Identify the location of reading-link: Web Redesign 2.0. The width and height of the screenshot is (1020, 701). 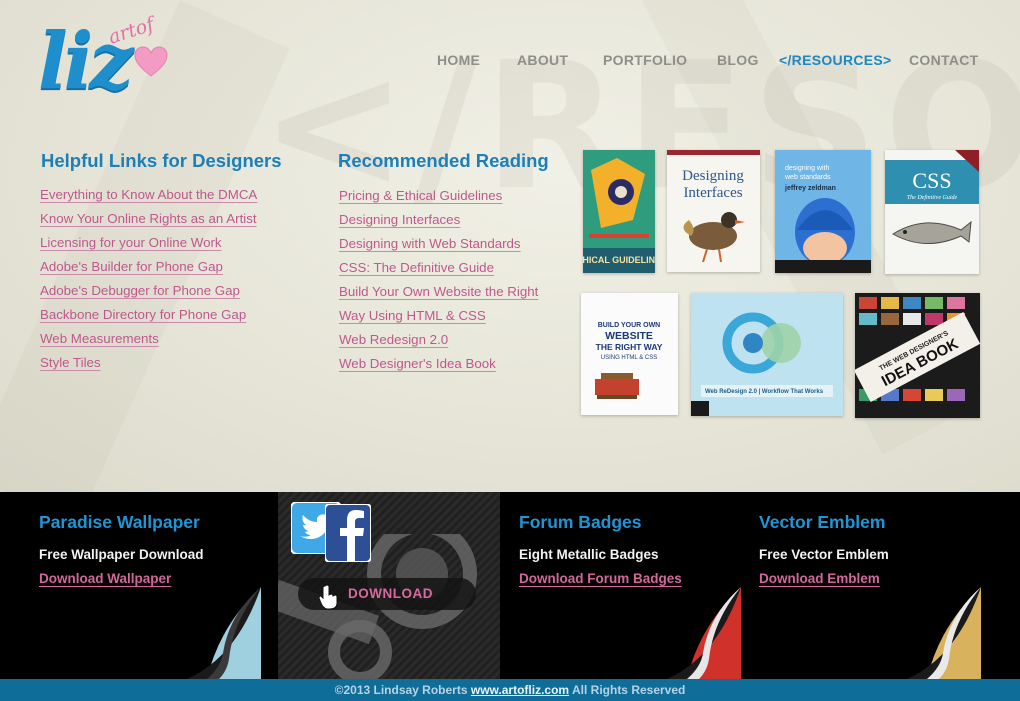
(393, 339).